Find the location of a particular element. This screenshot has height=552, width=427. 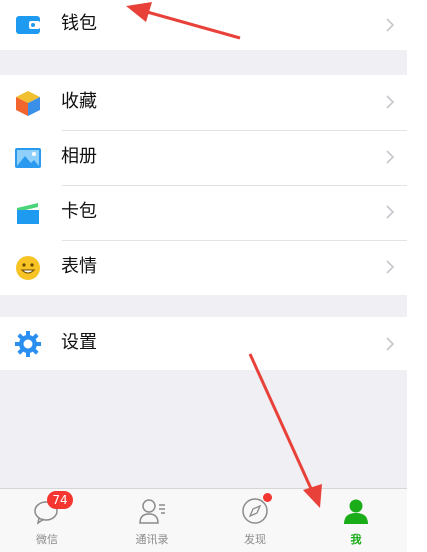

new-moments-dot is located at coordinates (267, 497).